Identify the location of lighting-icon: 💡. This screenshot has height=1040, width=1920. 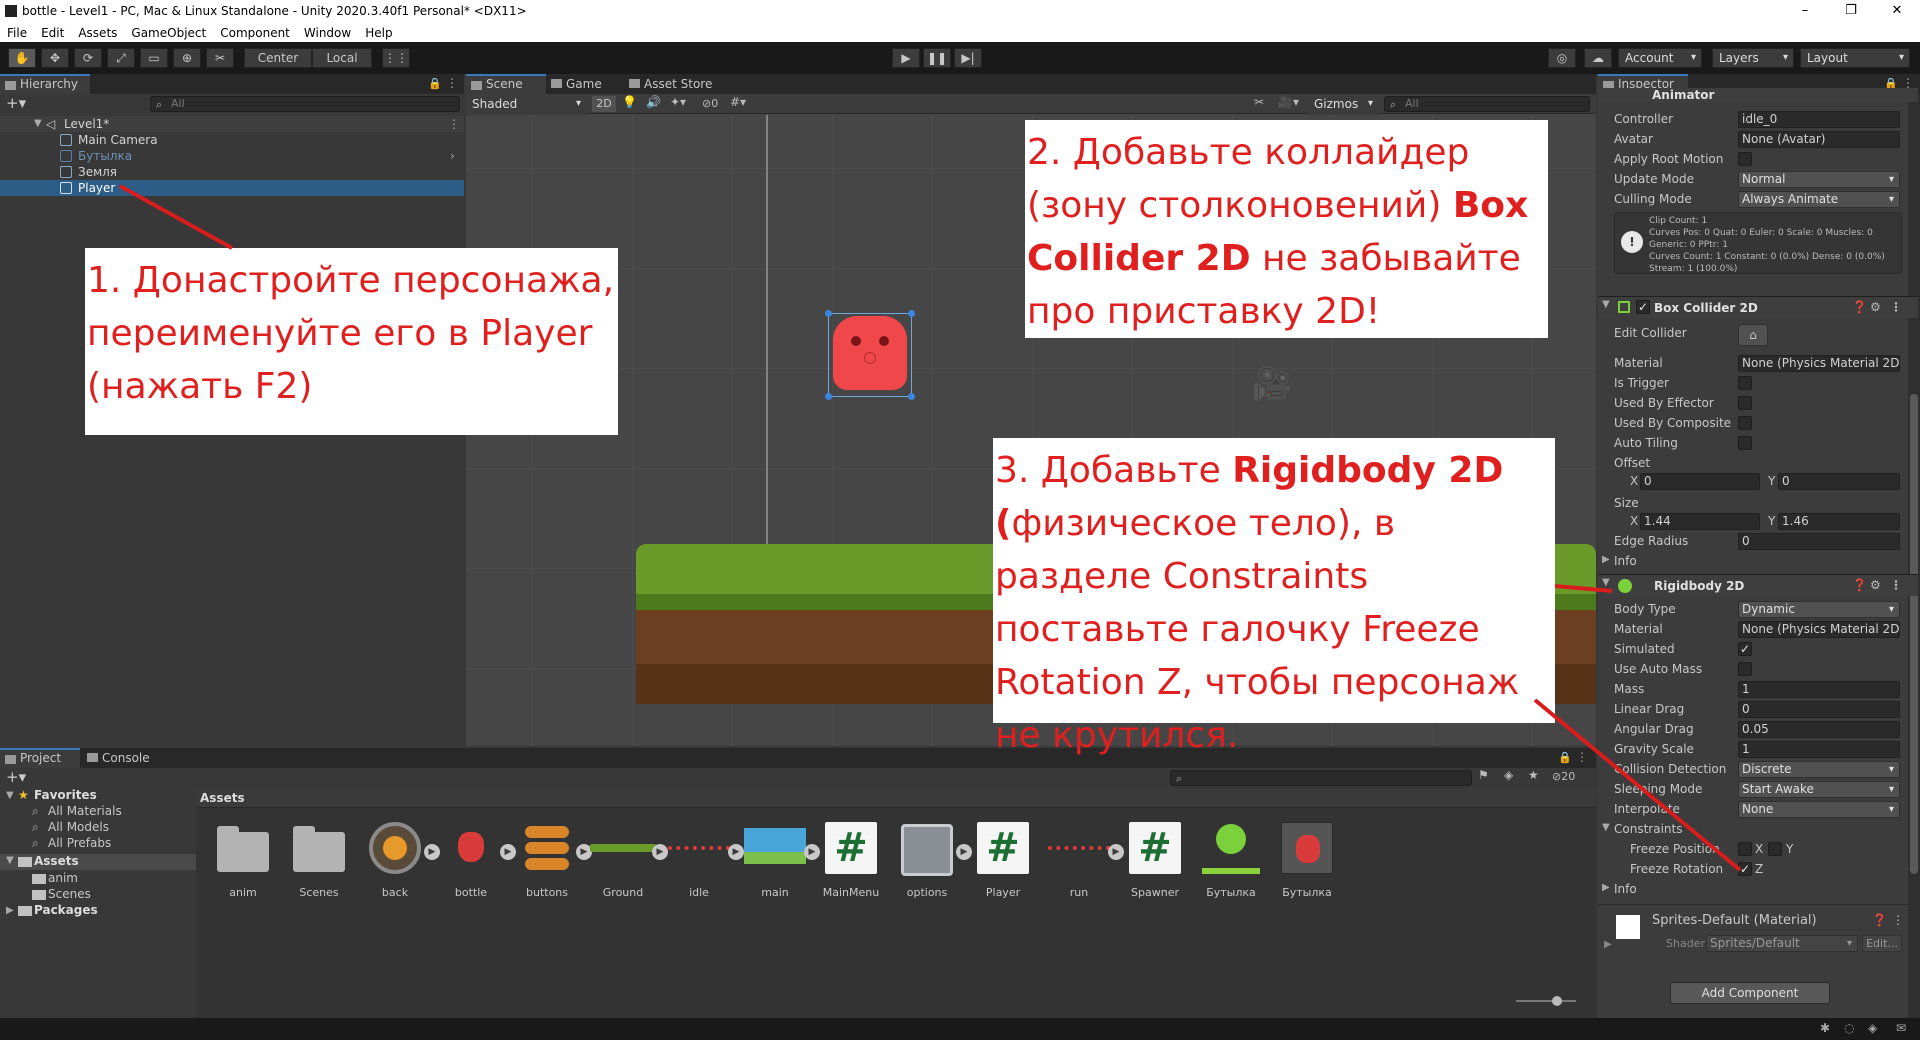
(629, 102).